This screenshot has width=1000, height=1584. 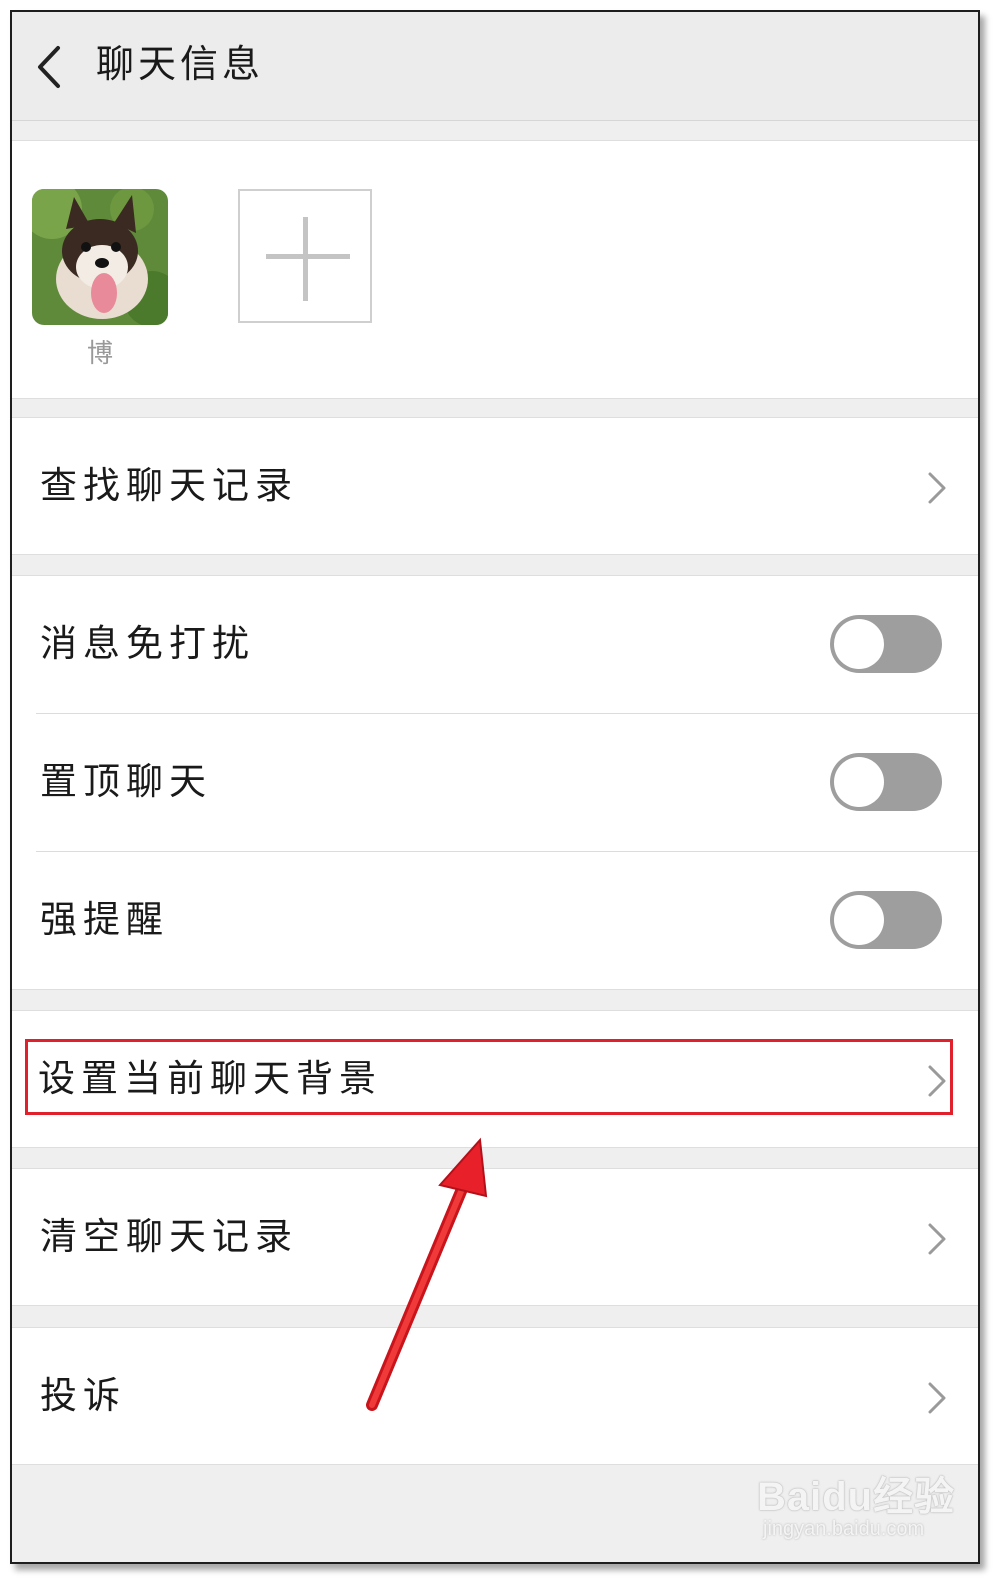 I want to click on mute-toggle, so click(x=886, y=644).